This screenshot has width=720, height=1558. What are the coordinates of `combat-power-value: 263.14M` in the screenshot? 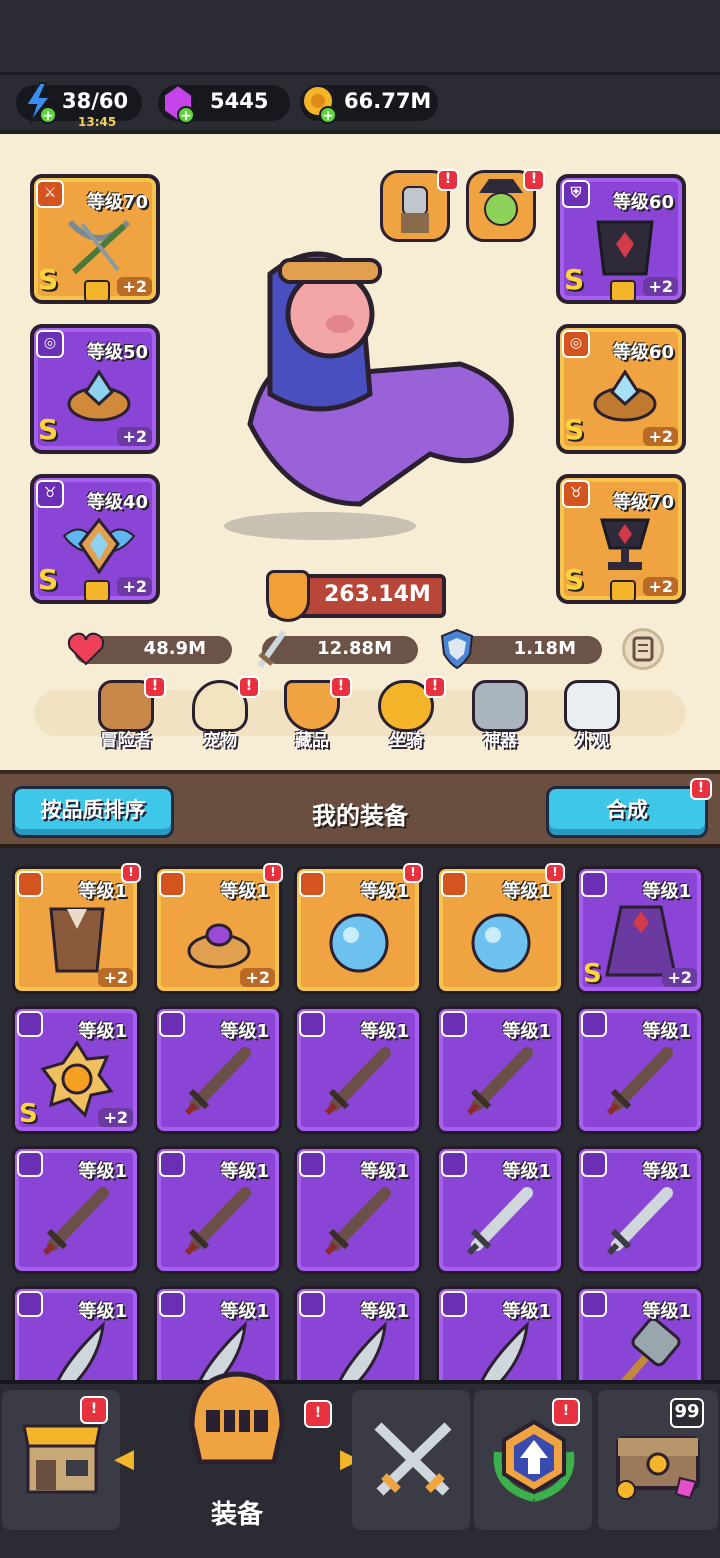 It's located at (377, 594).